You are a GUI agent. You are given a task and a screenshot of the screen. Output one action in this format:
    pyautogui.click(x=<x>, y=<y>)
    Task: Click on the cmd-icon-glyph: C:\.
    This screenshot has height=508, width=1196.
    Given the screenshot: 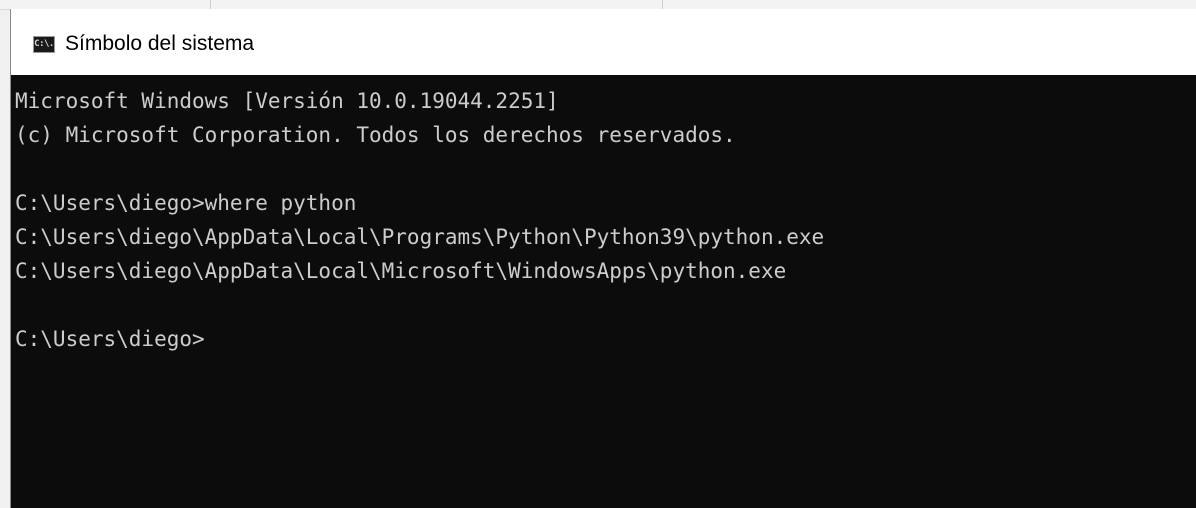 What is the action you would take?
    pyautogui.click(x=44, y=44)
    